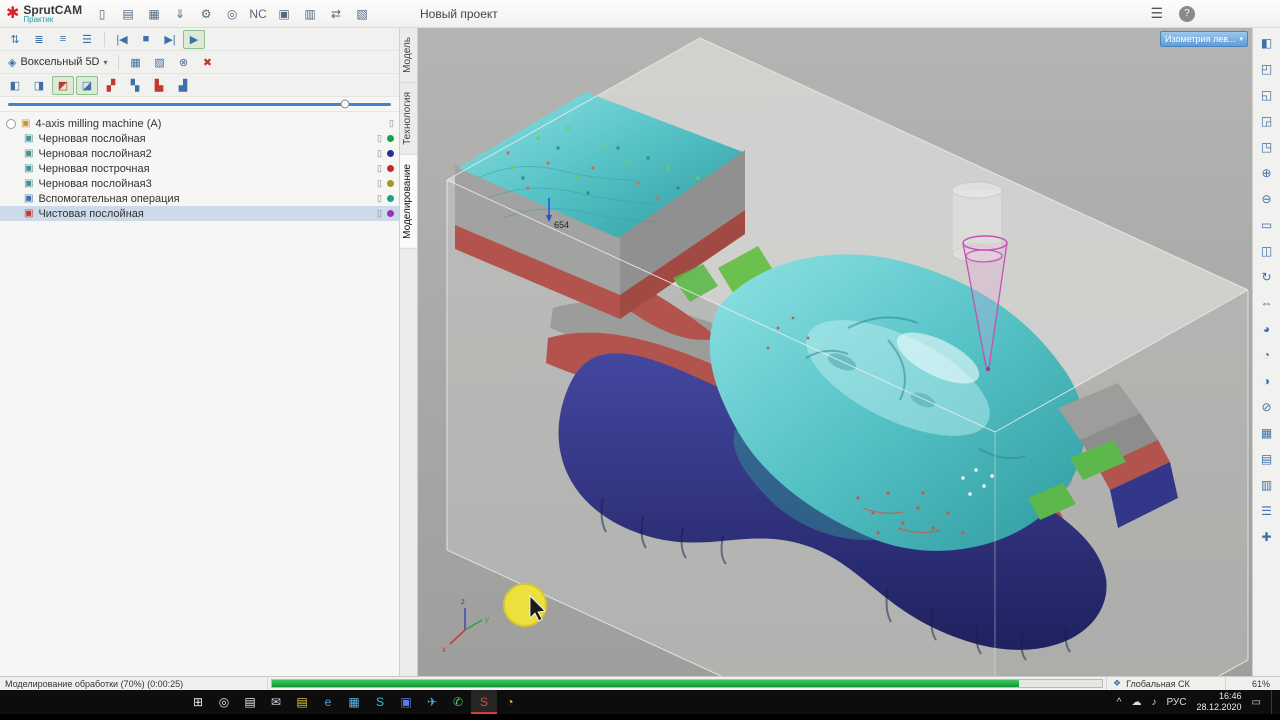  I want to click on sprutcam-app: S, so click(484, 702).